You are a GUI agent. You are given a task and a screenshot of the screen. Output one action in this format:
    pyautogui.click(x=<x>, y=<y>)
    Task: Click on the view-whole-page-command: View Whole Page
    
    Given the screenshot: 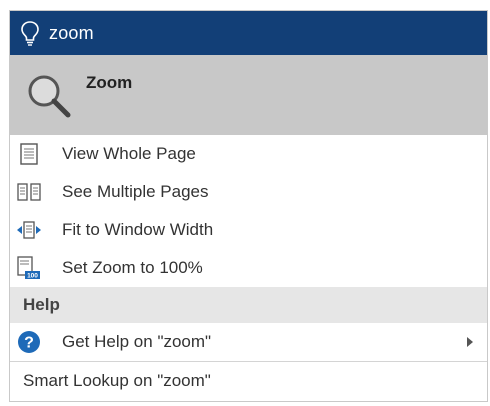 What is the action you would take?
    pyautogui.click(x=248, y=154)
    